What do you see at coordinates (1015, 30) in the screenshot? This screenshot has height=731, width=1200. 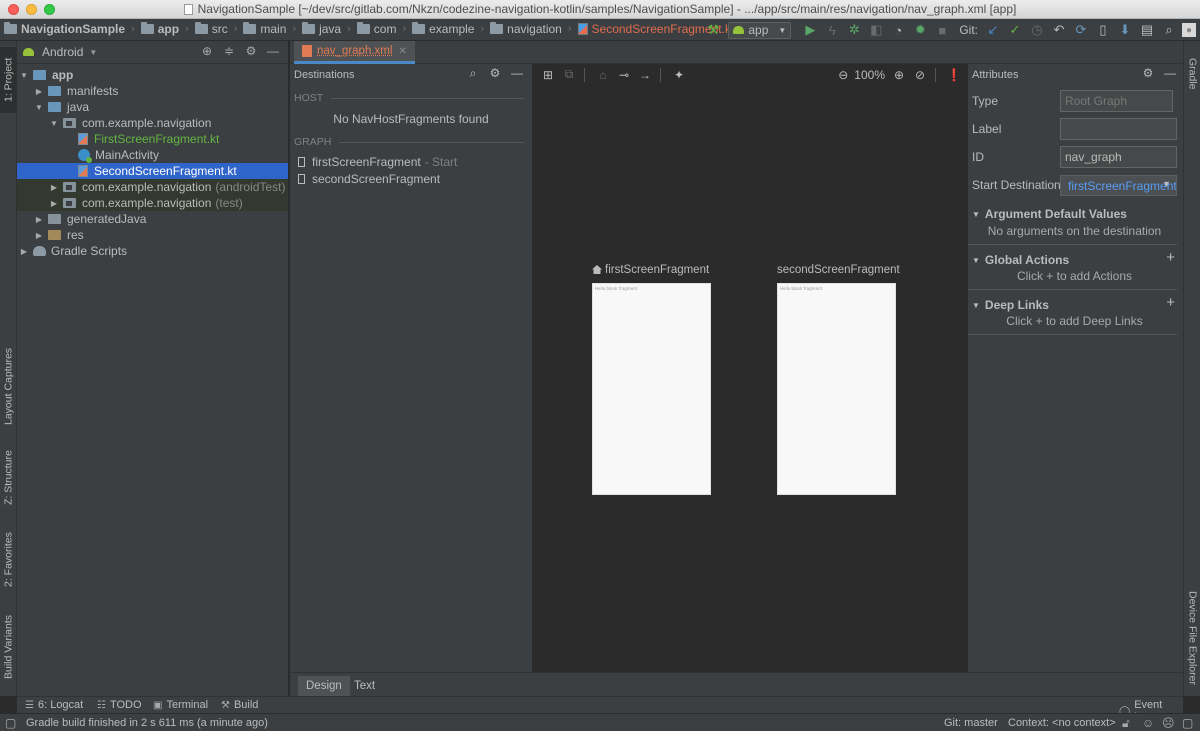 I see `git-commit-icon: ✓` at bounding box center [1015, 30].